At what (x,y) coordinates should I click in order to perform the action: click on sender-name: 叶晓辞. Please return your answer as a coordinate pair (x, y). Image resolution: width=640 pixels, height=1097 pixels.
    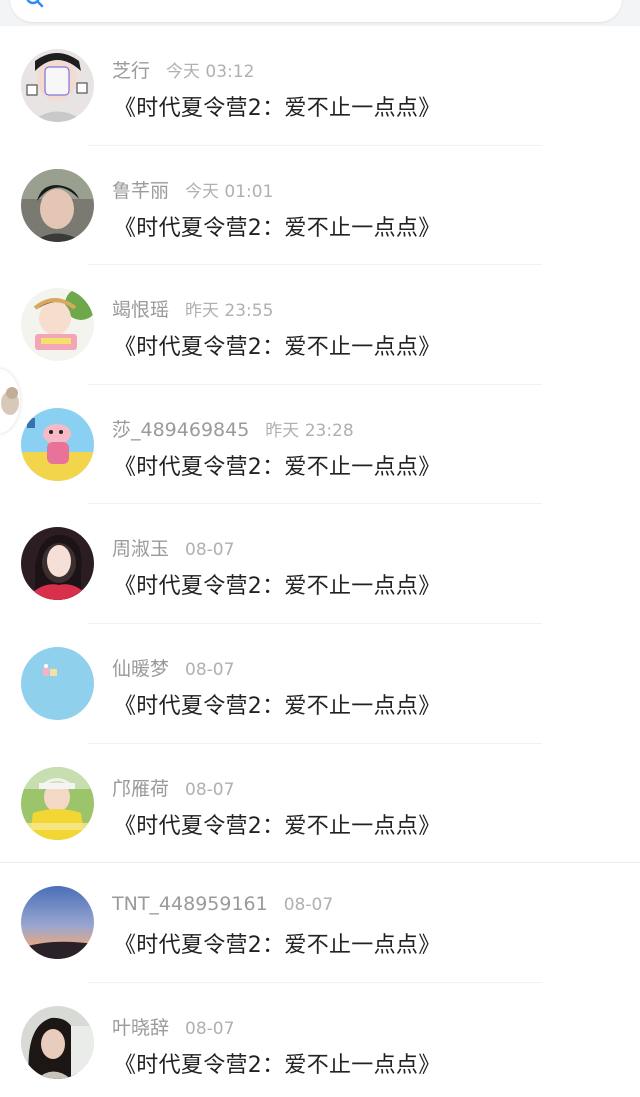
    Looking at the image, I should click on (140, 1028).